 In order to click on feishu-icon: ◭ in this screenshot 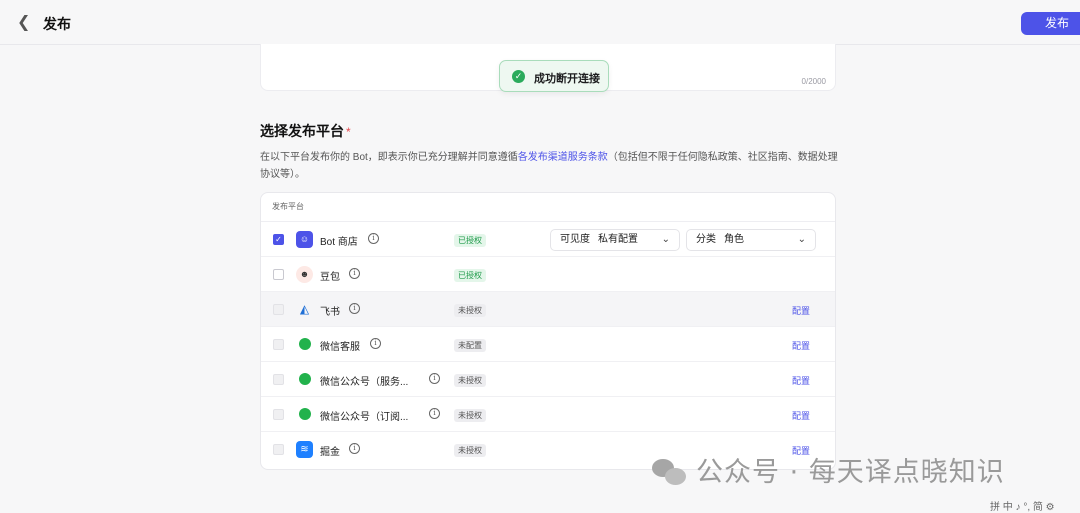, I will do `click(304, 309)`.